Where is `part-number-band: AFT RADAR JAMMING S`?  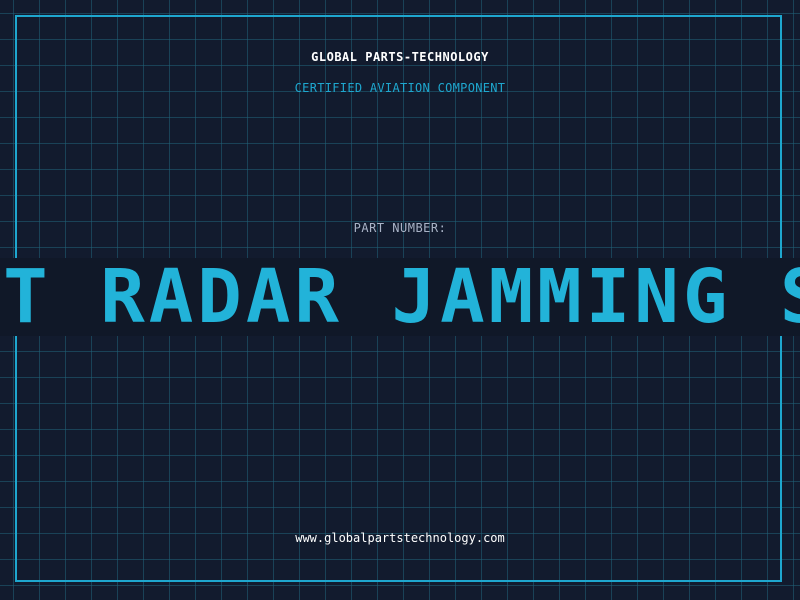 part-number-band: AFT RADAR JAMMING S is located at coordinates (400, 297).